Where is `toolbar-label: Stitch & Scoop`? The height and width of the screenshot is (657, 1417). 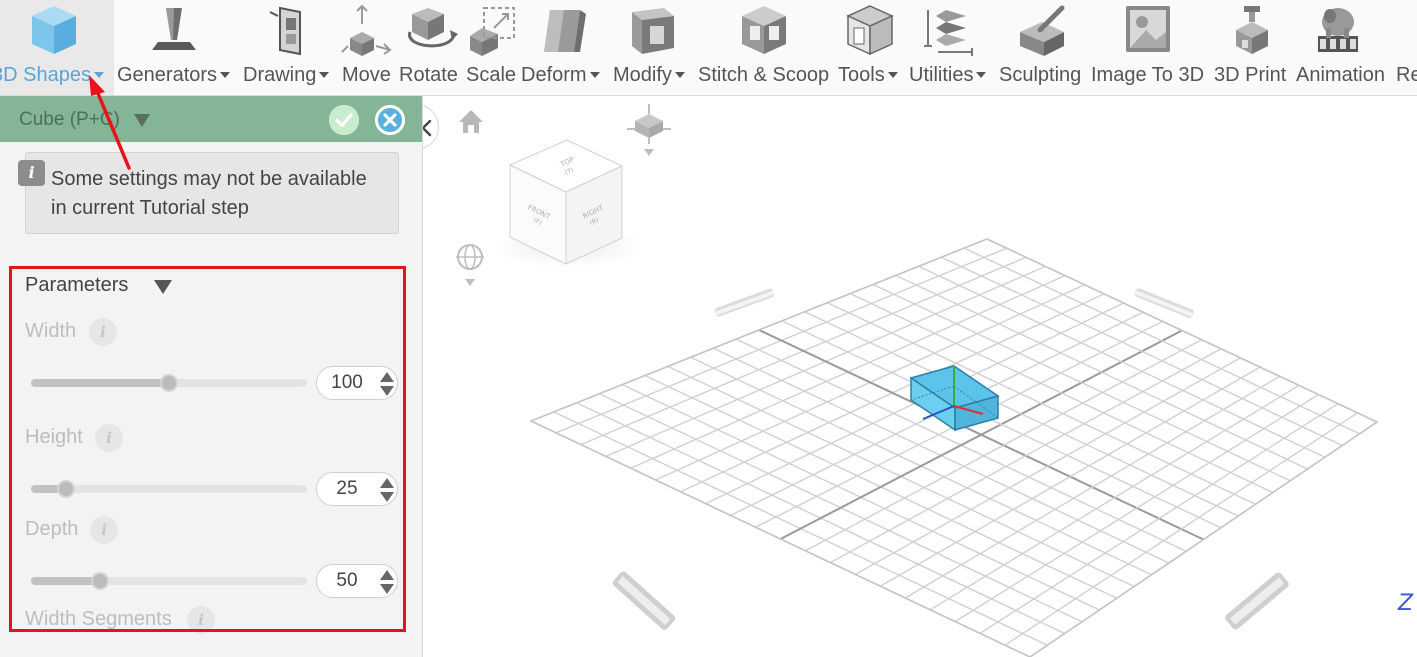 toolbar-label: Stitch & Scoop is located at coordinates (764, 75).